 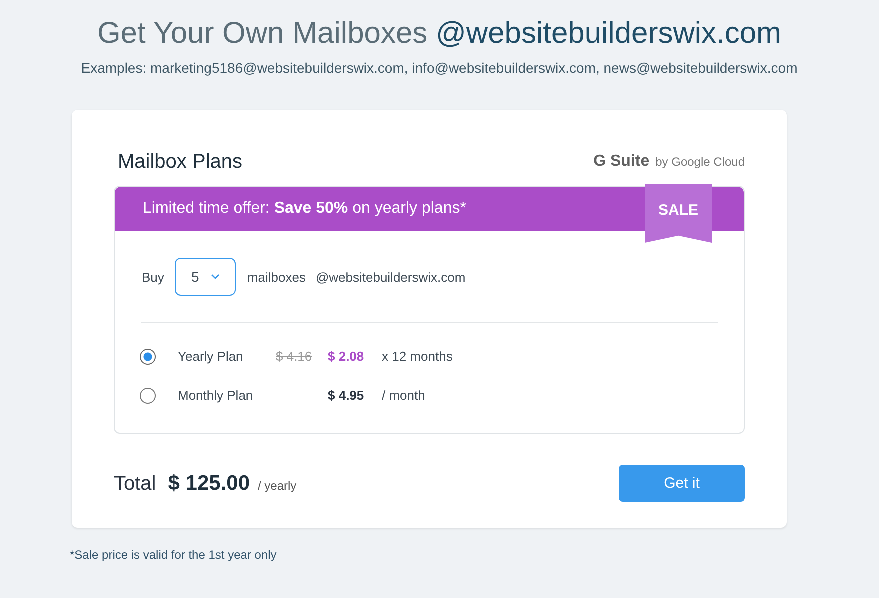 I want to click on plan-term: x 12 months, so click(x=417, y=356).